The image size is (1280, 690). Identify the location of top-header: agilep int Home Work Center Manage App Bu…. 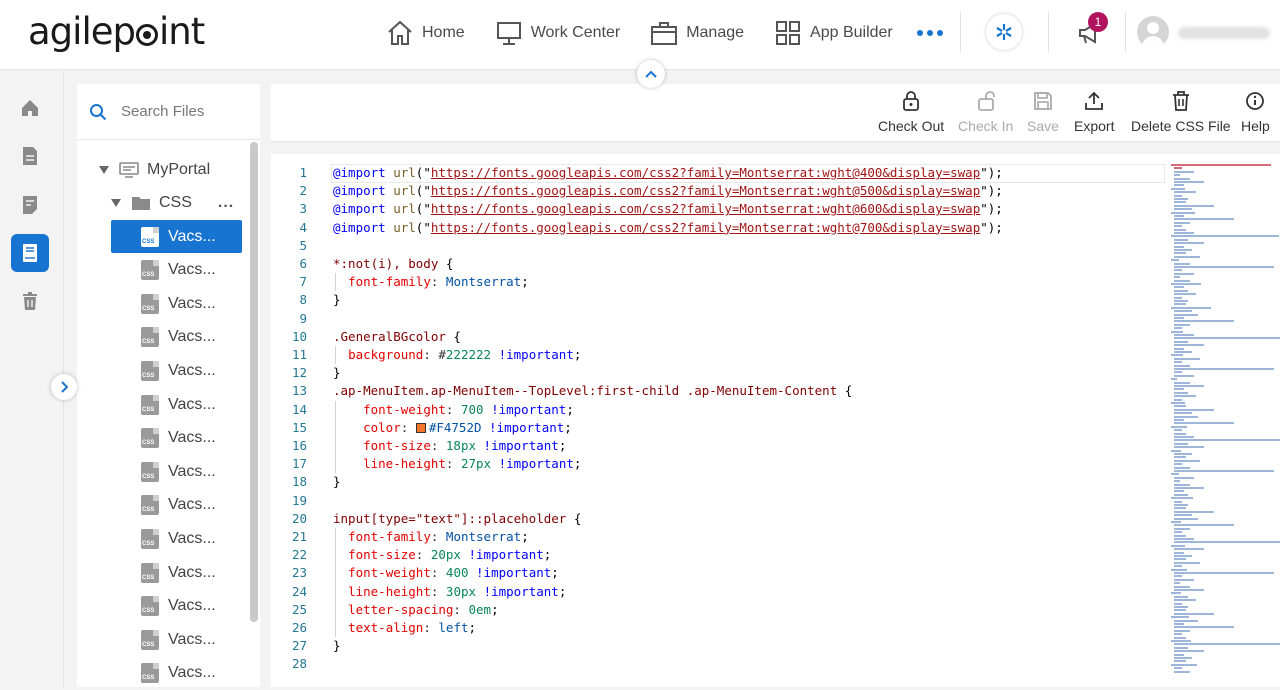
(640, 35).